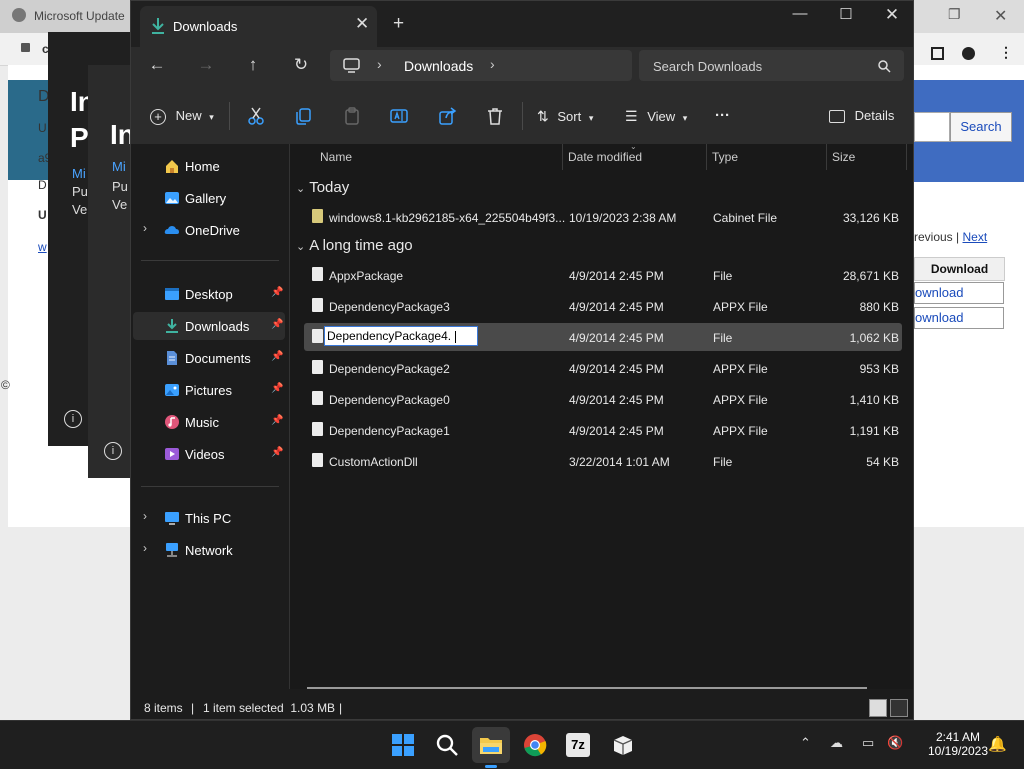 This screenshot has width=1024, height=769. I want to click on breadcrumb: › Downloads ›, so click(481, 65).